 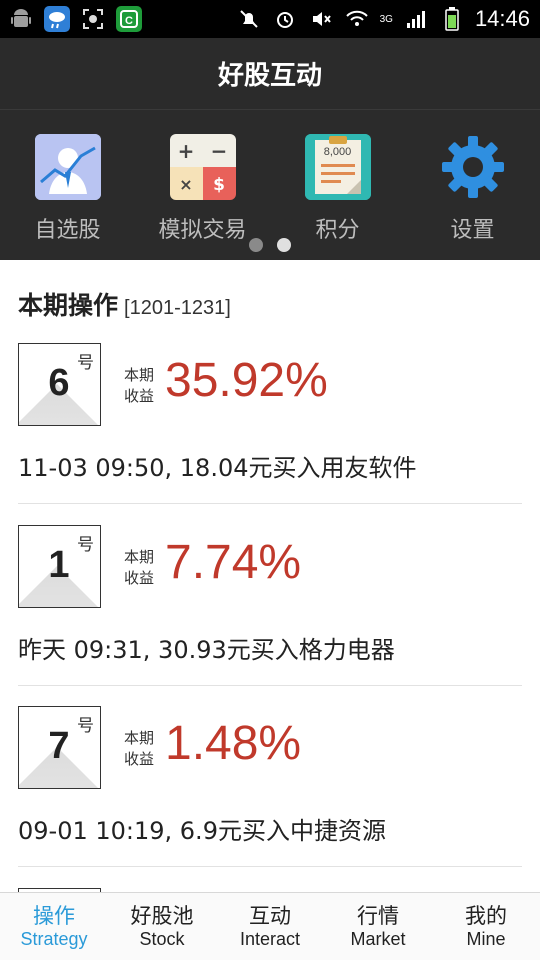 I want to click on portfolio-icon, so click(x=67, y=167).